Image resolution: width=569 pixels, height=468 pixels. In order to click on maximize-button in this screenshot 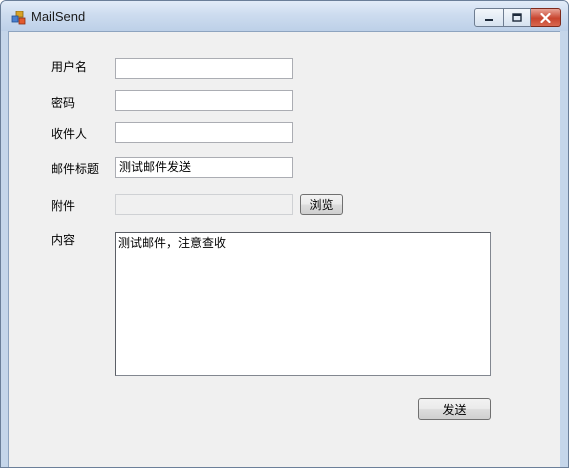, I will do `click(517, 17)`.